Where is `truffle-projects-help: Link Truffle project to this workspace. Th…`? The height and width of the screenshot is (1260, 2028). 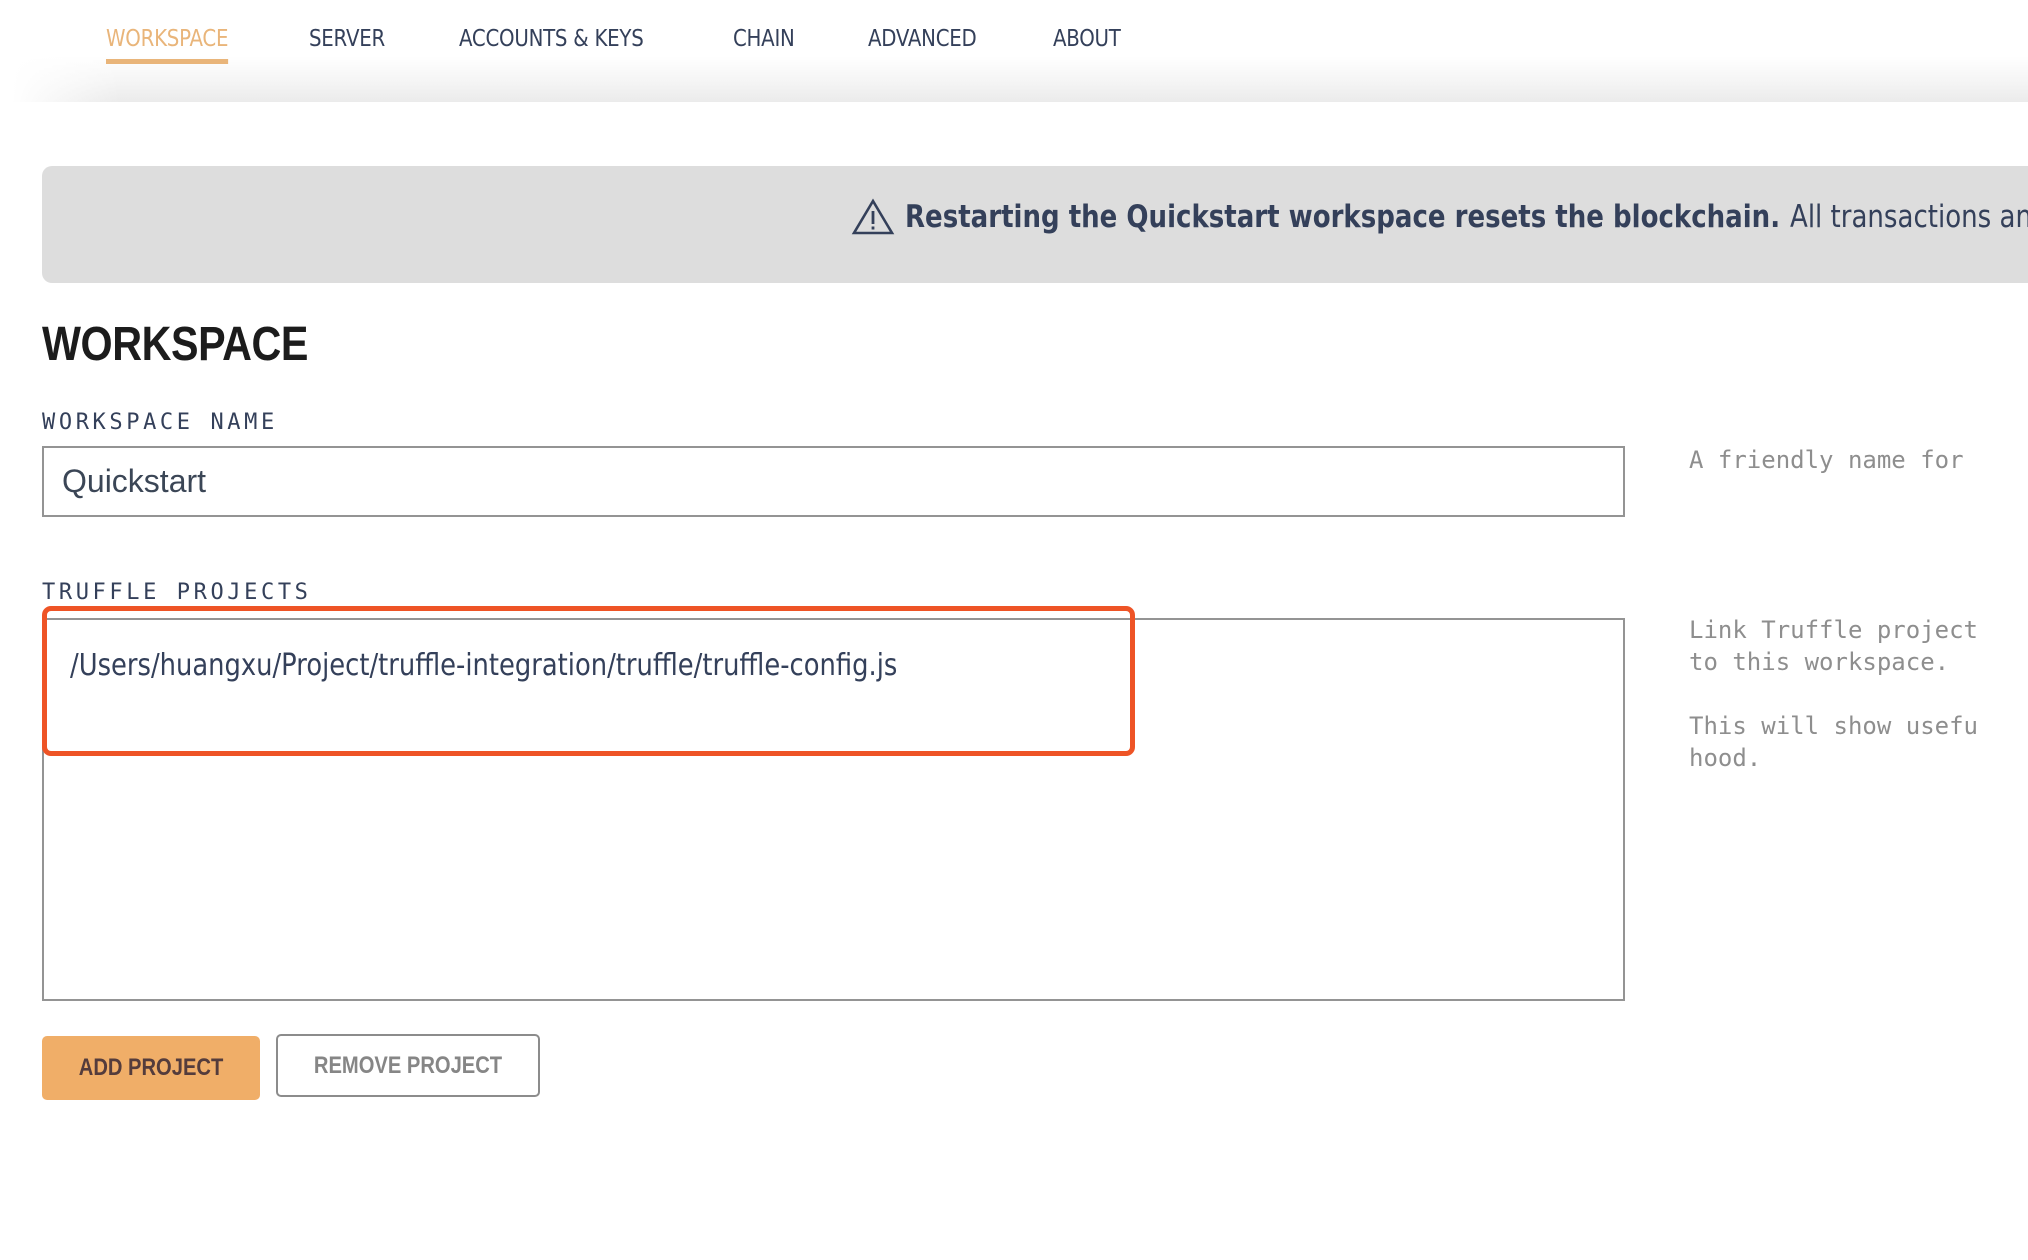
truffle-projects-help: Link Truffle project to this workspace. Th… is located at coordinates (1833, 694).